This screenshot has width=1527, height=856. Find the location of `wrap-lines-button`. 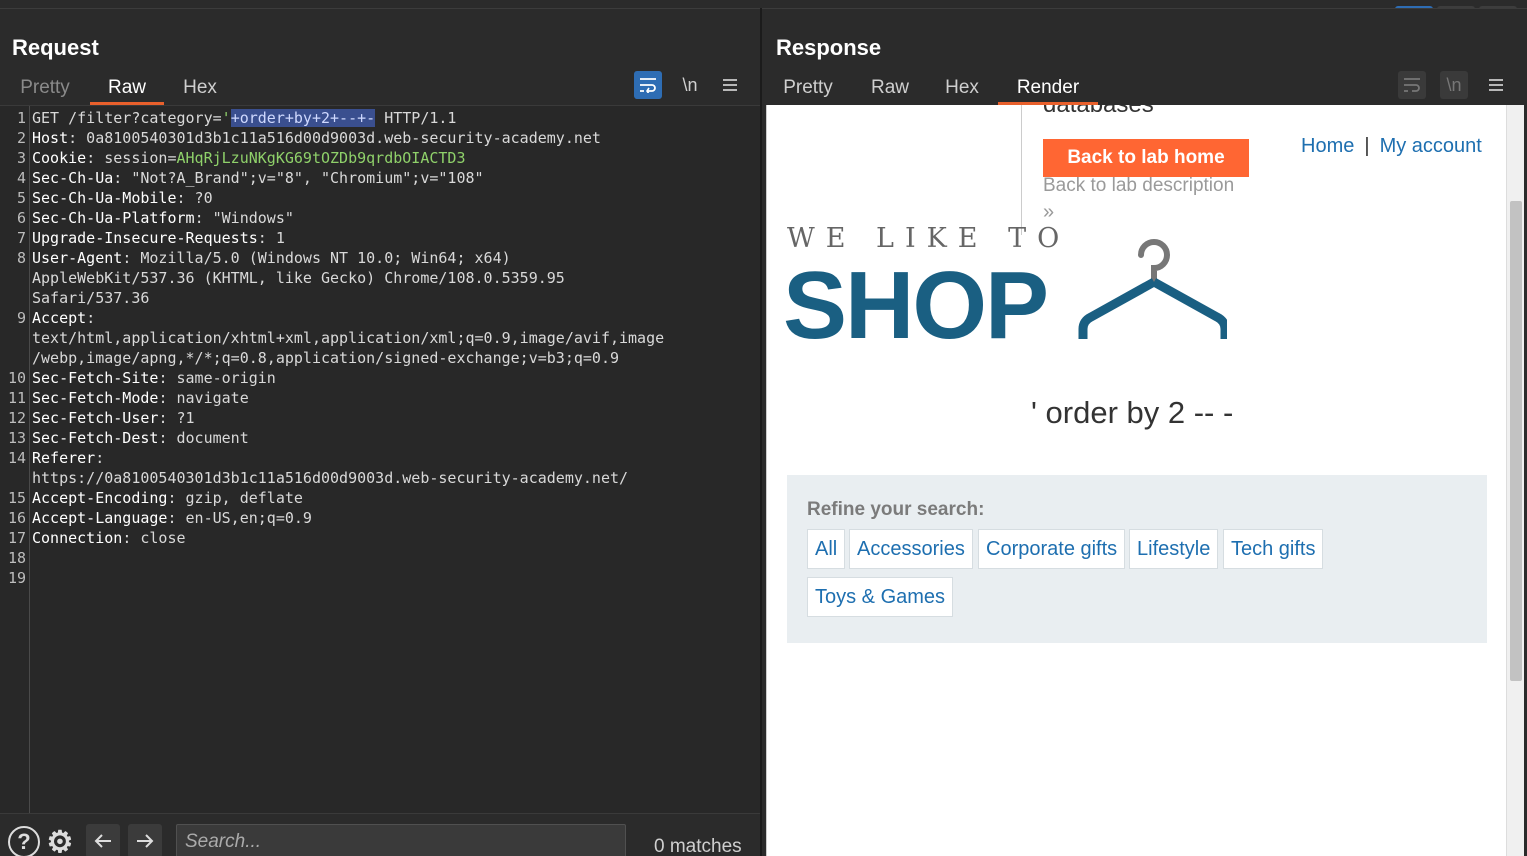

wrap-lines-button is located at coordinates (648, 85).